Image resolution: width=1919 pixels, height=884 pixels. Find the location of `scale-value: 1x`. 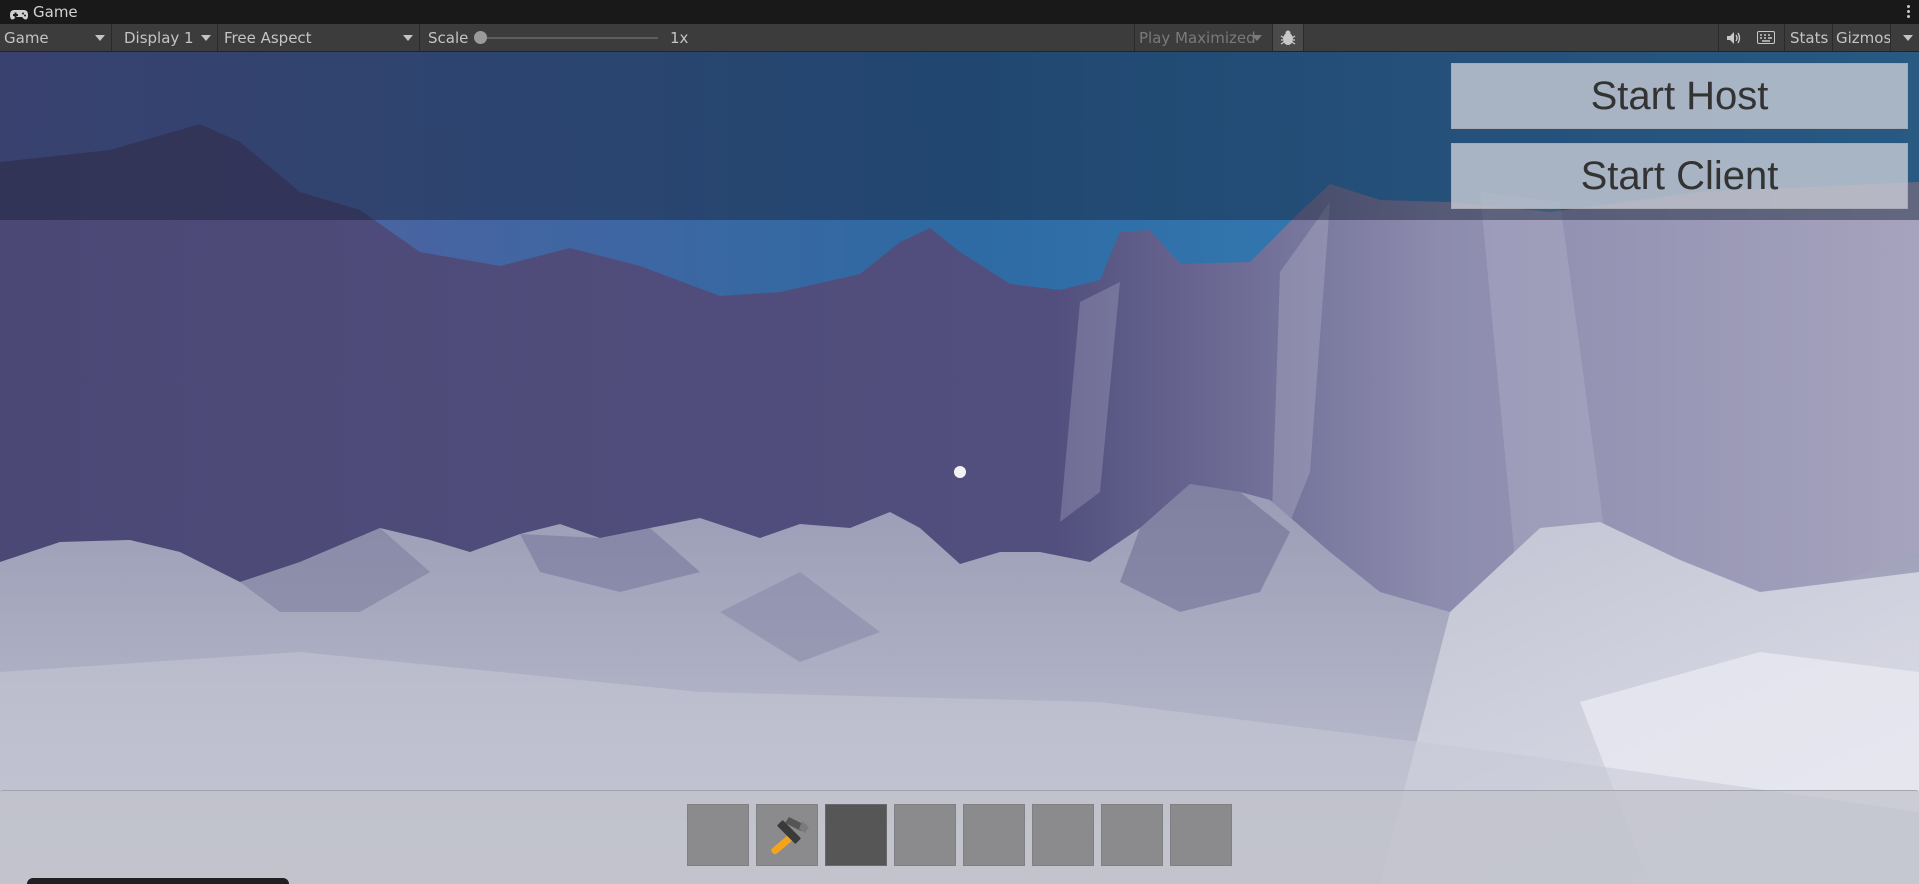

scale-value: 1x is located at coordinates (679, 37).